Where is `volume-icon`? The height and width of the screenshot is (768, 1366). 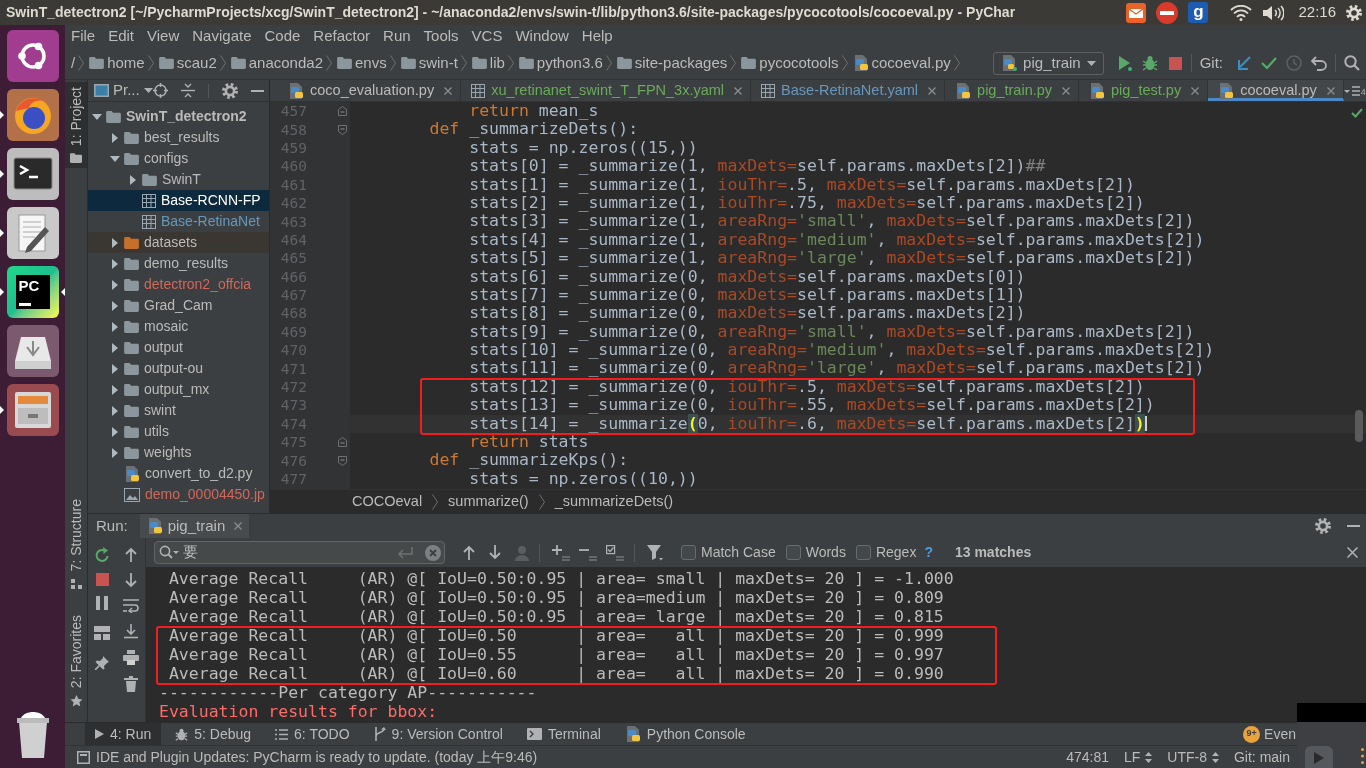 volume-icon is located at coordinates (1273, 12).